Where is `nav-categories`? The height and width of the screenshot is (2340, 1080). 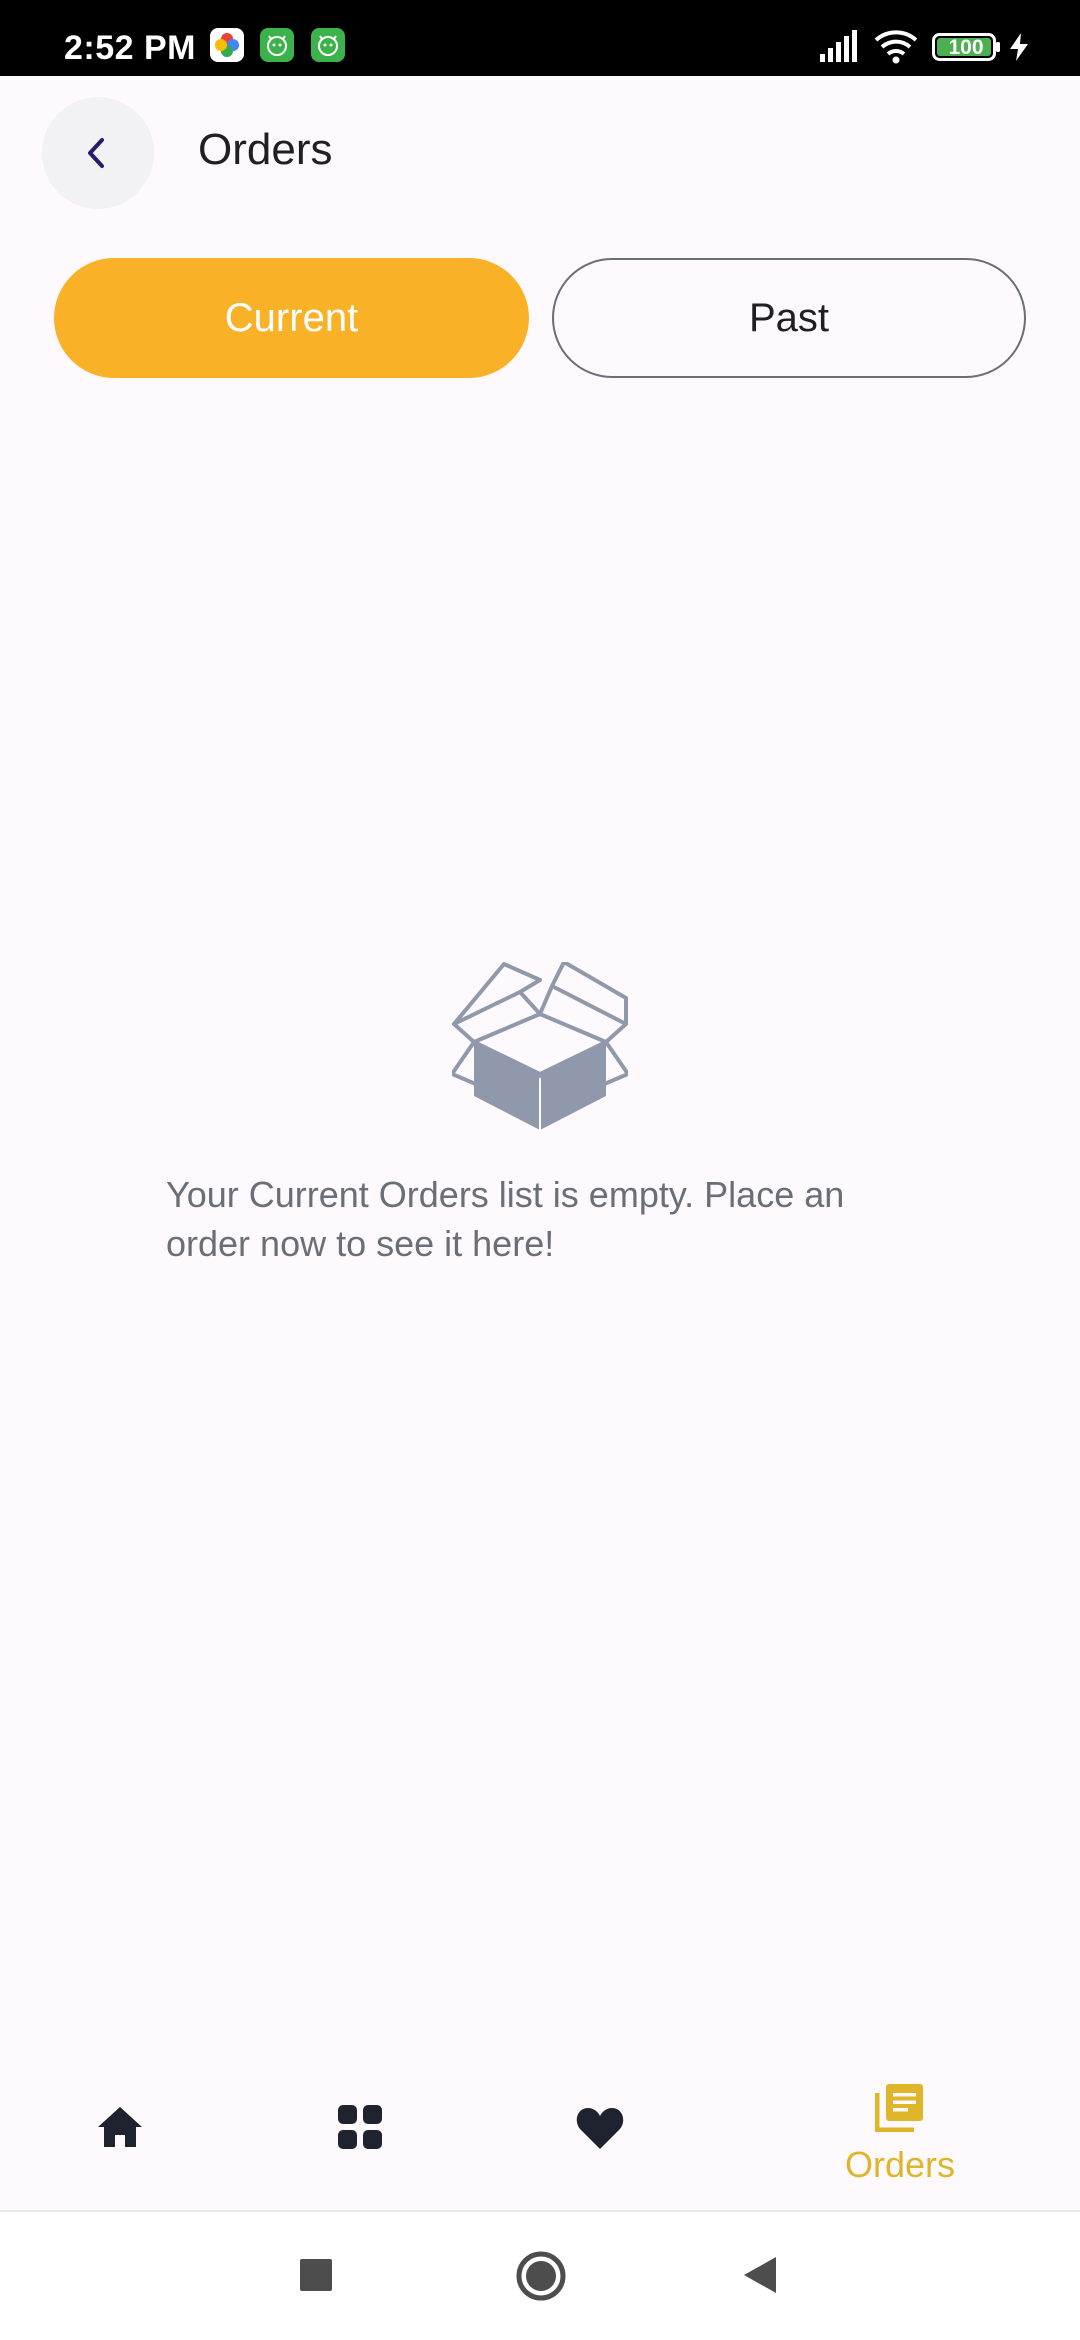 nav-categories is located at coordinates (360, 2135).